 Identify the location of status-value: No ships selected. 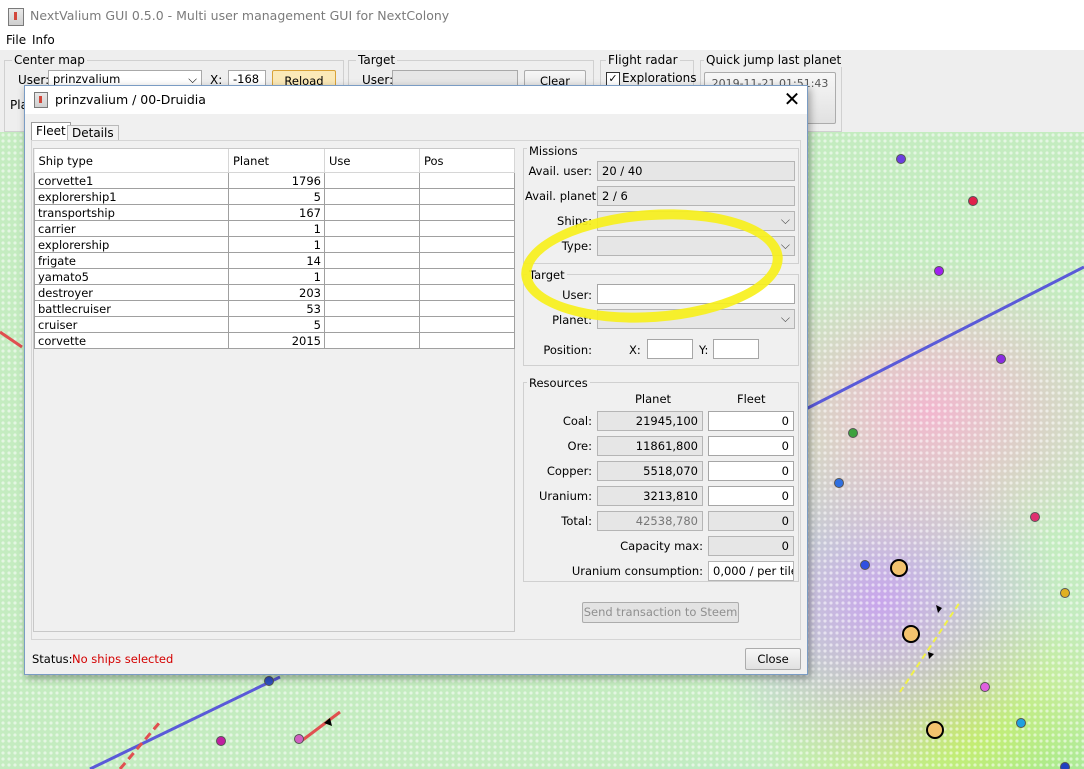
(123, 659).